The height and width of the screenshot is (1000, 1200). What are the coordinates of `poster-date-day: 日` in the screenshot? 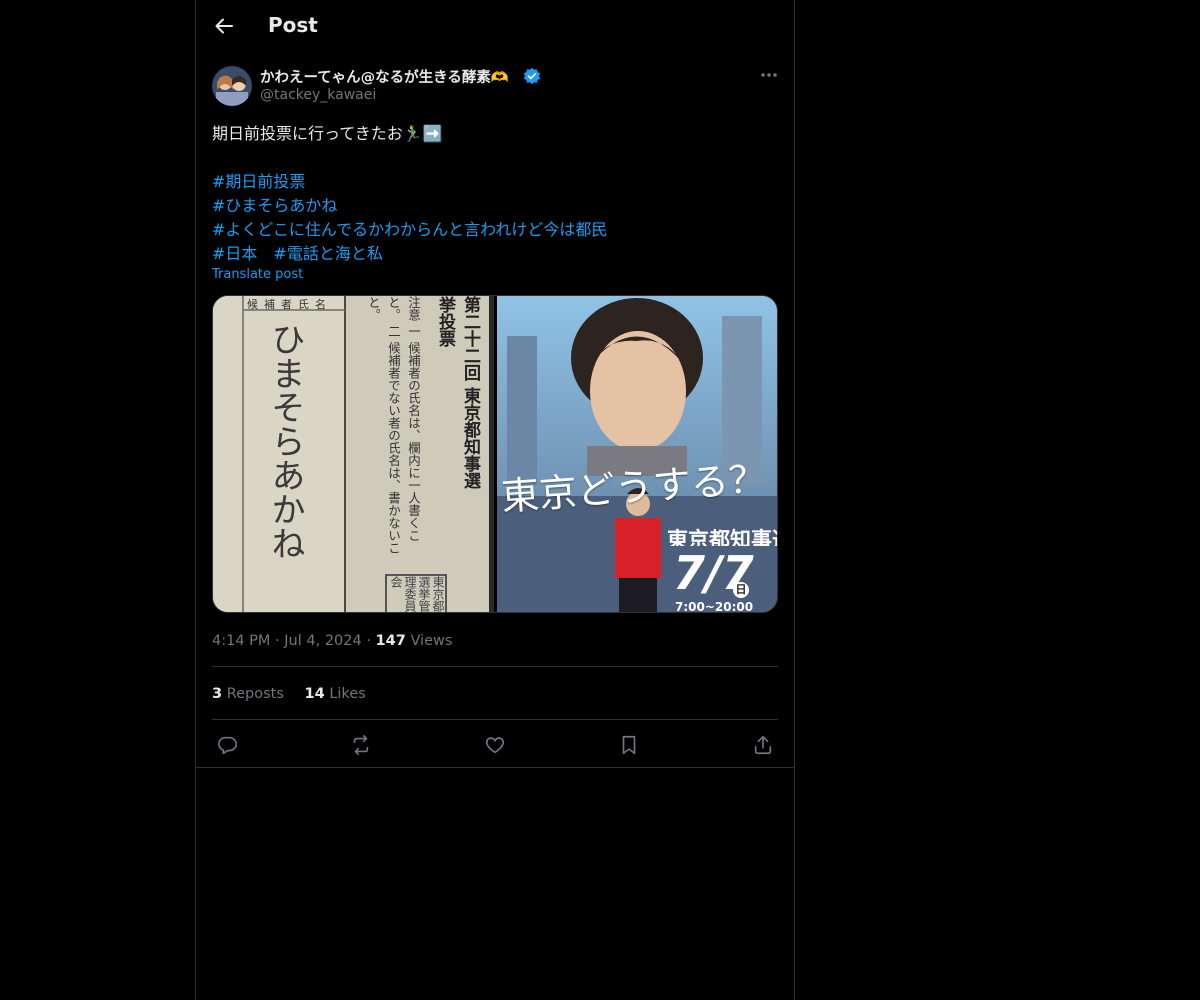 It's located at (741, 590).